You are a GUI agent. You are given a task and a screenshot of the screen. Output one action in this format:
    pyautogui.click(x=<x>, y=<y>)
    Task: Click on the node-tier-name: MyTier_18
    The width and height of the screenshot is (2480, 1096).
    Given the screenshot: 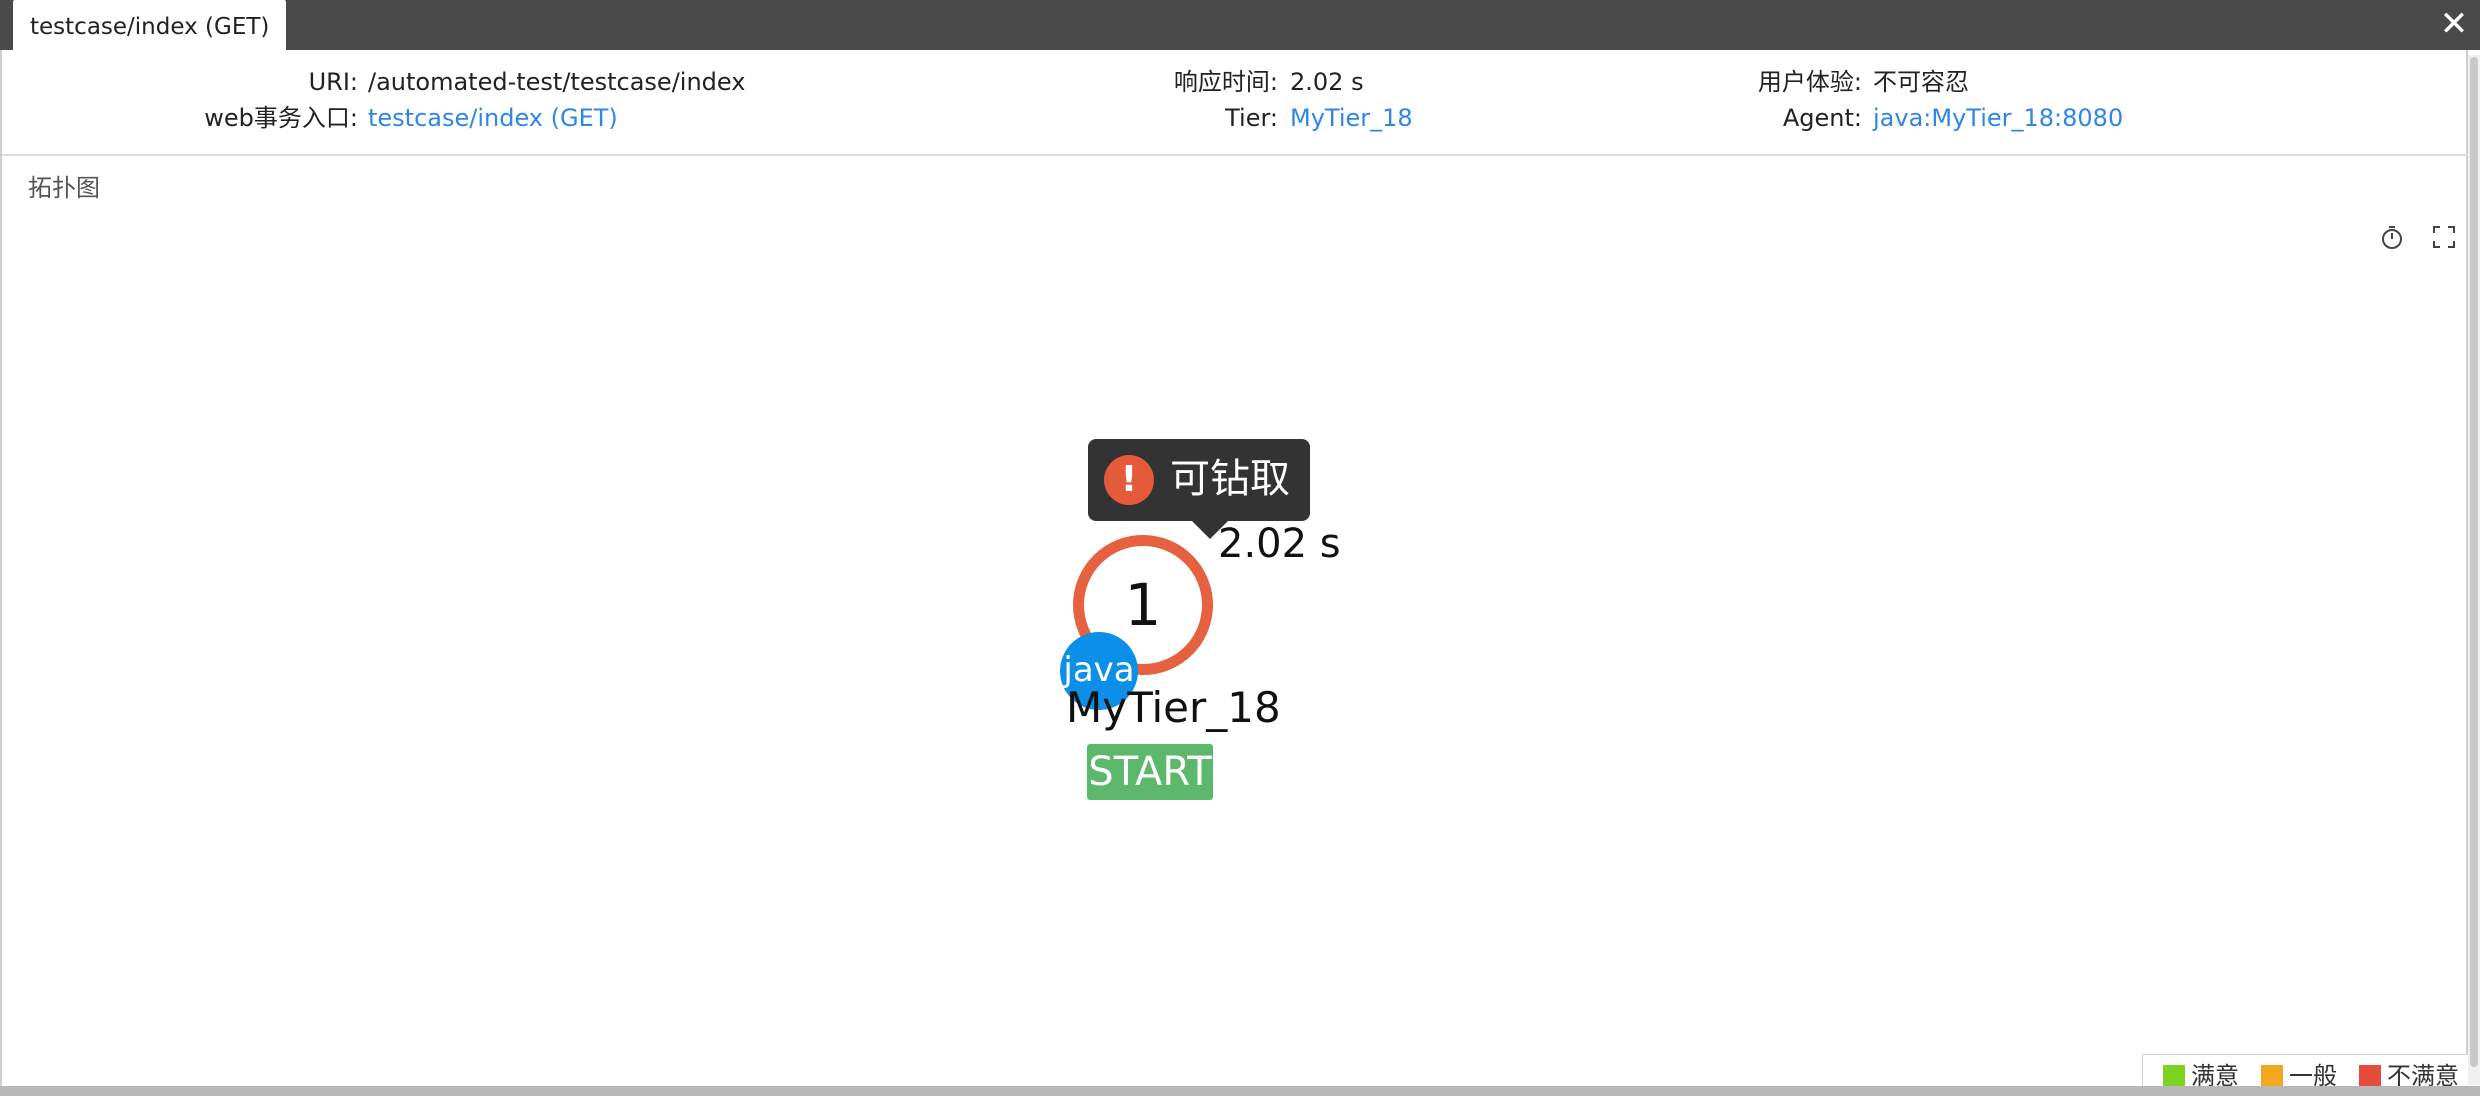 What is the action you would take?
    pyautogui.click(x=1173, y=707)
    